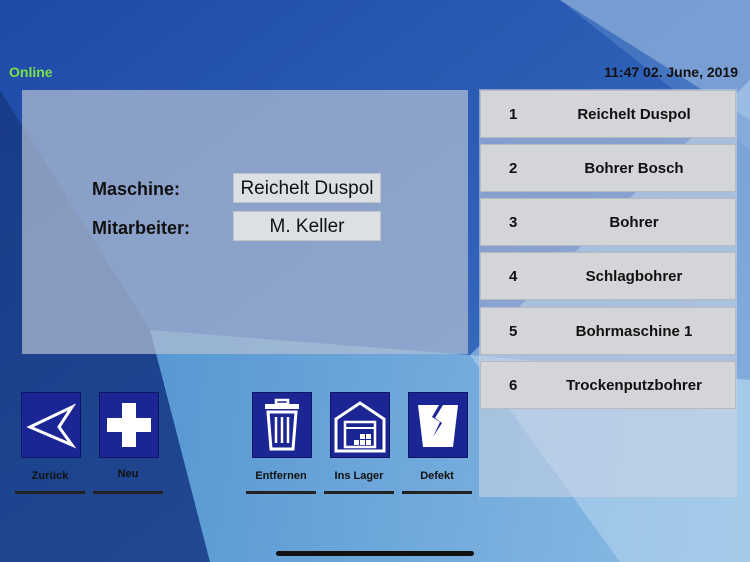 Image resolution: width=750 pixels, height=562 pixels. I want to click on list-item: 3 Bohrer, so click(608, 222).